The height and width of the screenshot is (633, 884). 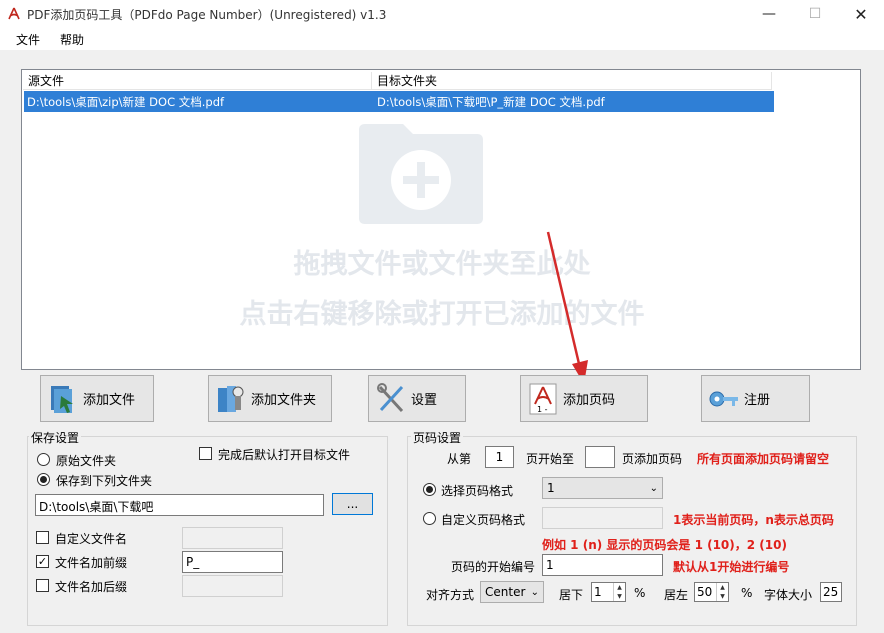 What do you see at coordinates (602, 518) in the screenshot?
I see `custom-format-input` at bounding box center [602, 518].